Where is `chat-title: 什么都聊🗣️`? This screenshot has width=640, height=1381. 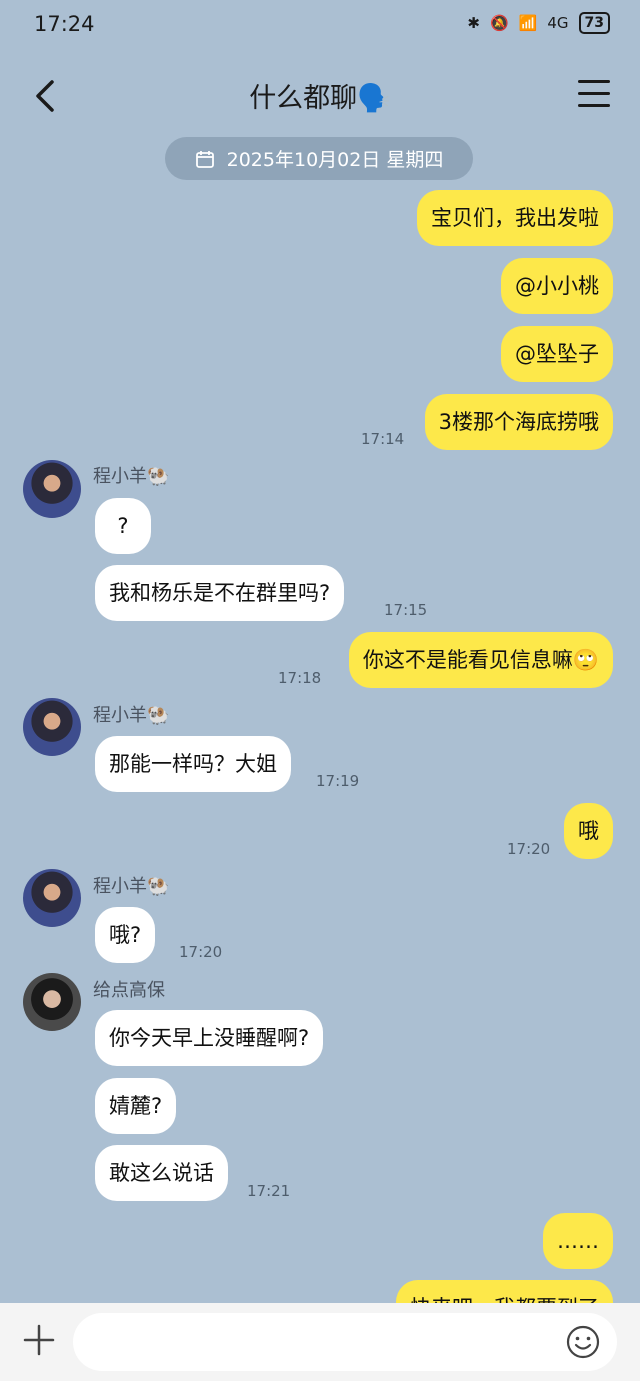
chat-title: 什么都聊🗣️ is located at coordinates (320, 95).